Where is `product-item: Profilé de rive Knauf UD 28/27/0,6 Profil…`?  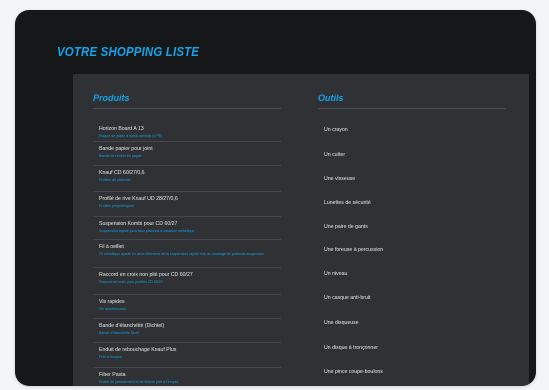 product-item: Profilé de rive Knauf UD 28/27/0,6 Profil… is located at coordinates (190, 202).